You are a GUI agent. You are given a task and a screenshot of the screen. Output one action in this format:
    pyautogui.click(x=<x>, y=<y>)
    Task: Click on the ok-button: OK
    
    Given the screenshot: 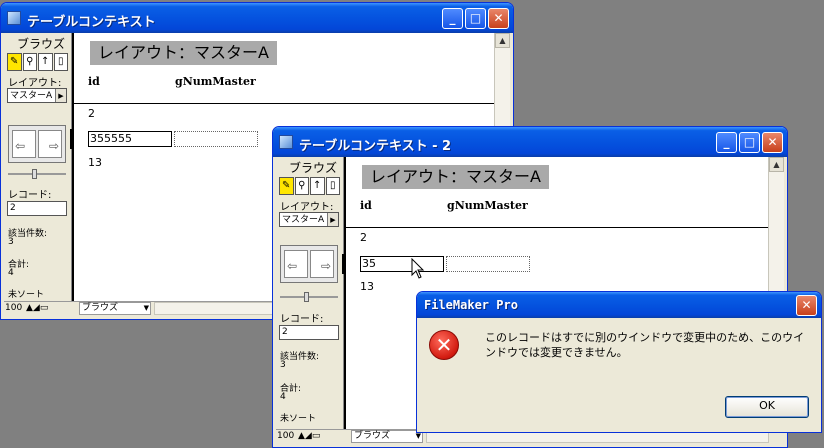 What is the action you would take?
    pyautogui.click(x=767, y=407)
    